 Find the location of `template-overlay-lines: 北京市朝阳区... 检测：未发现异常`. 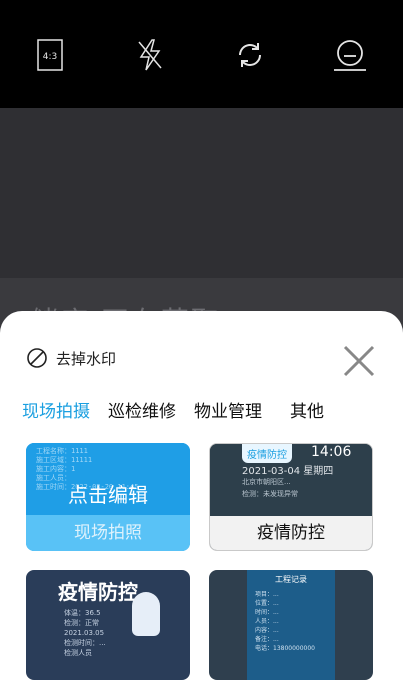

template-overlay-lines: 北京市朝阳区... 检测：未发现异常 is located at coordinates (270, 488).